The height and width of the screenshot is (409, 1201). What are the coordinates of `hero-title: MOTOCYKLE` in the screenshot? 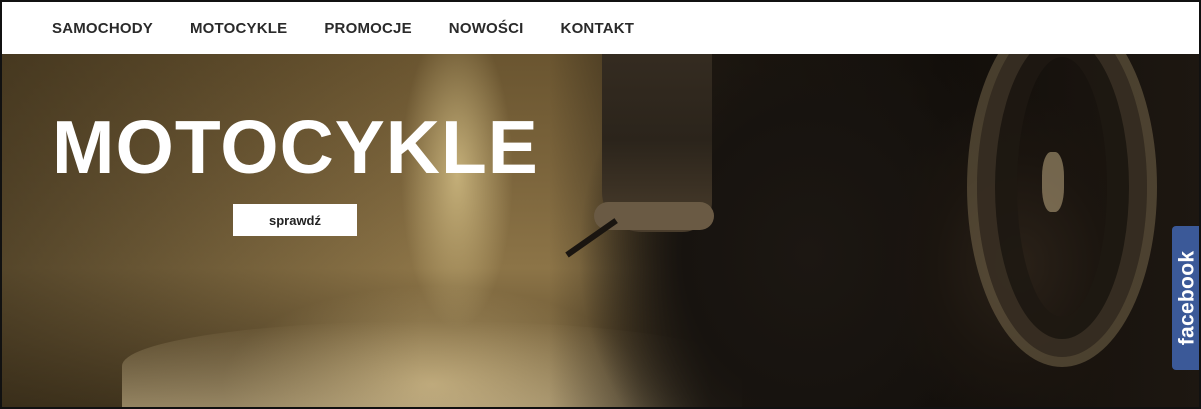 It's located at (295, 147).